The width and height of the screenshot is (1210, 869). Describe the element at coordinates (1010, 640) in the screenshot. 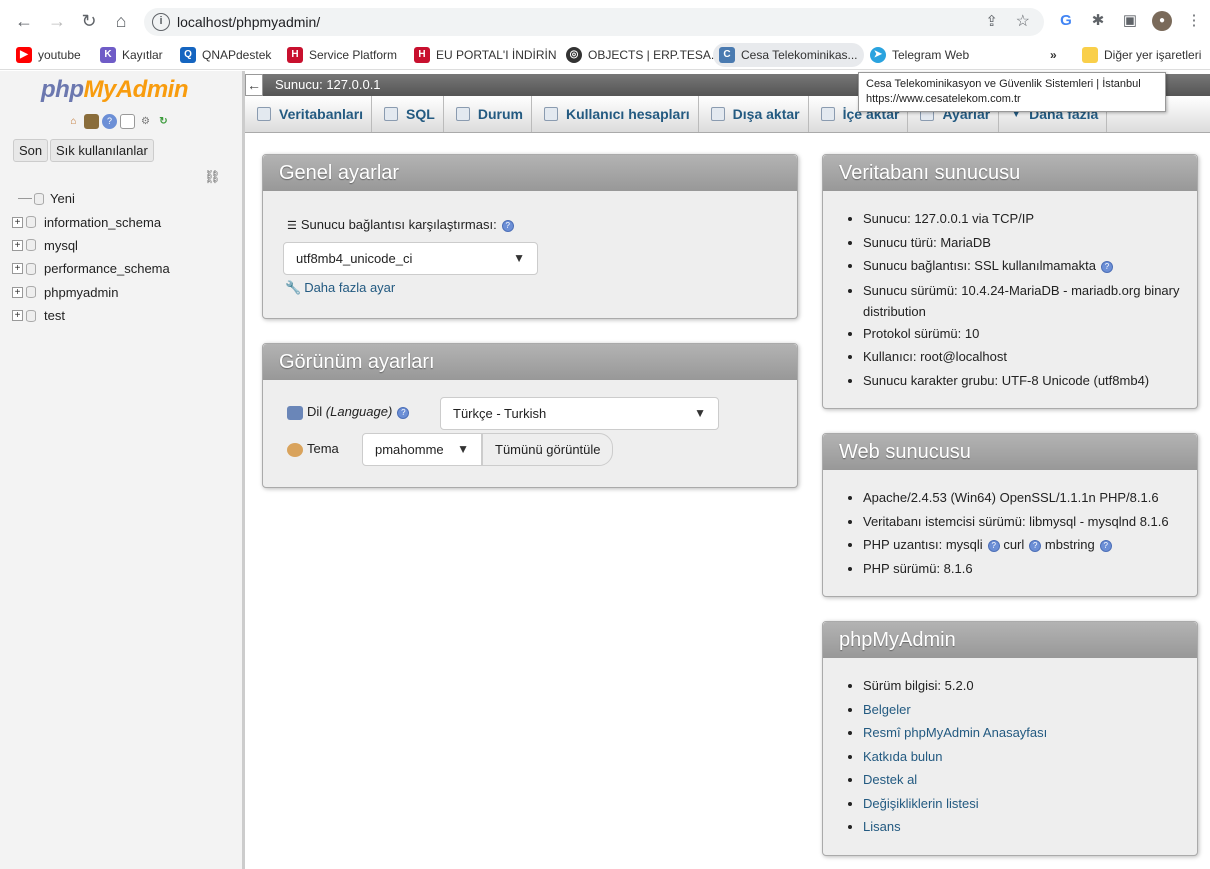

I see `phpmyadmin-info-title: phpMyAdmin` at that location.